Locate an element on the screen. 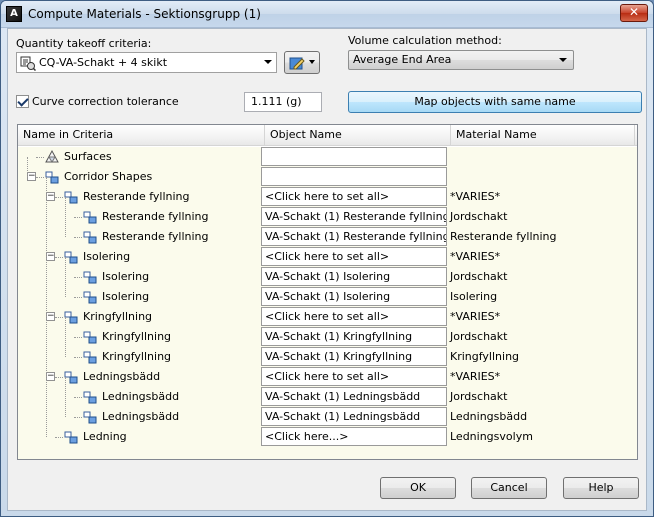  criteria-item-label: Corridor Shapes is located at coordinates (108, 176).